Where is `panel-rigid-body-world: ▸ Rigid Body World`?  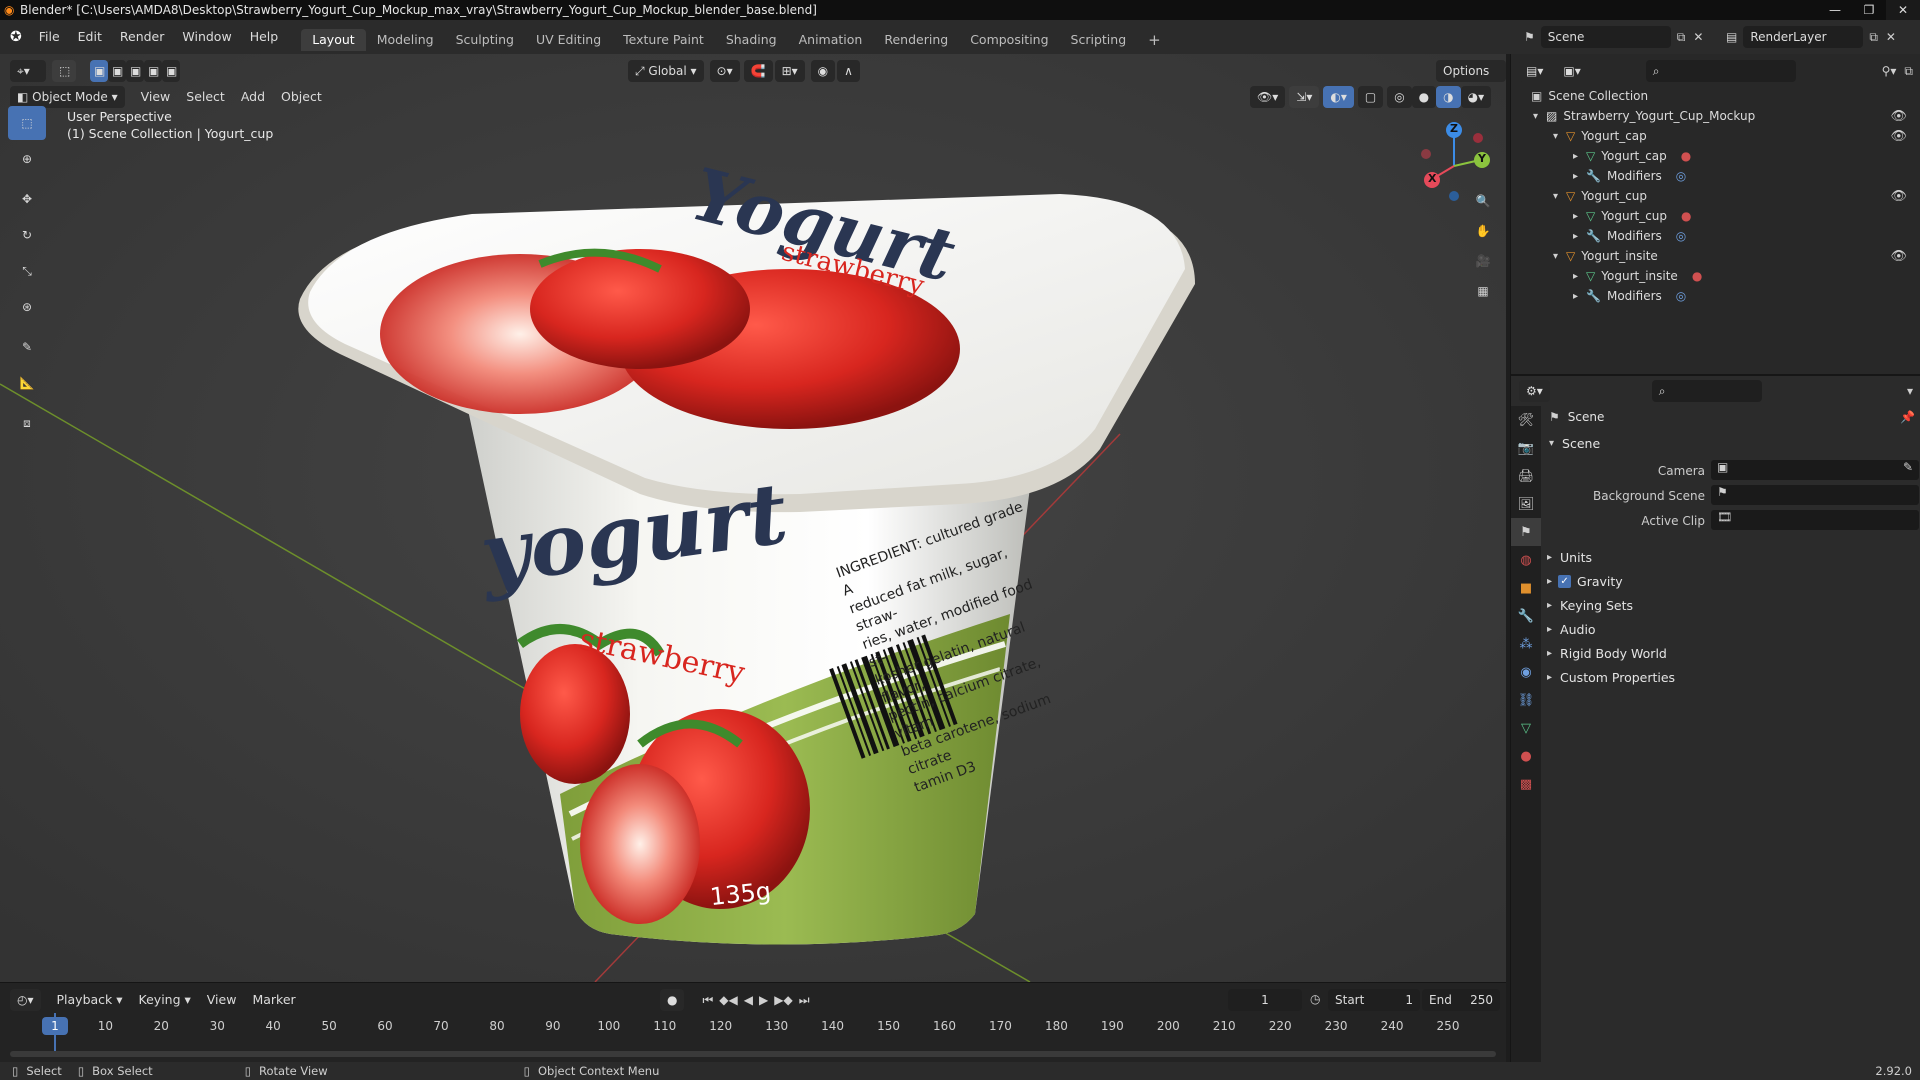 panel-rigid-body-world: ▸ Rigid Body World is located at coordinates (1607, 653).